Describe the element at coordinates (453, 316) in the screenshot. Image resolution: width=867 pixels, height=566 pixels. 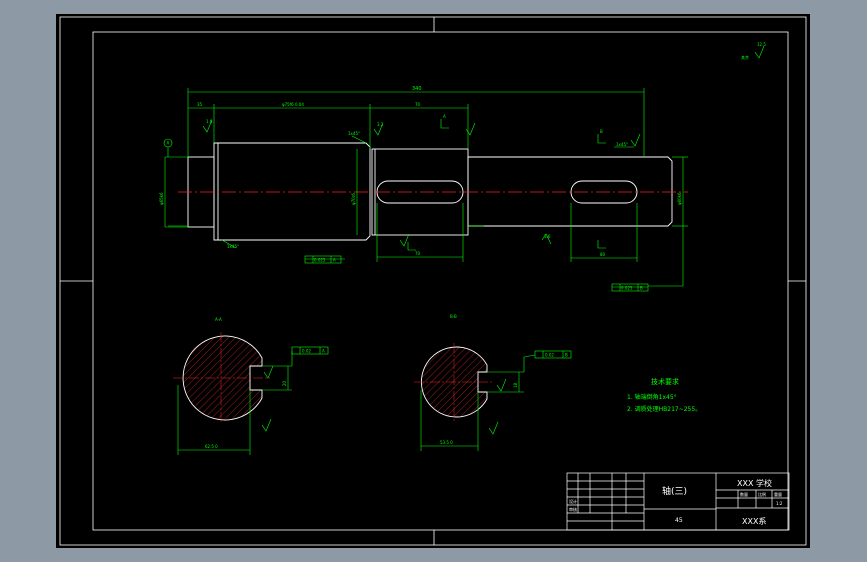
I see `section-b-label: B-B` at that location.